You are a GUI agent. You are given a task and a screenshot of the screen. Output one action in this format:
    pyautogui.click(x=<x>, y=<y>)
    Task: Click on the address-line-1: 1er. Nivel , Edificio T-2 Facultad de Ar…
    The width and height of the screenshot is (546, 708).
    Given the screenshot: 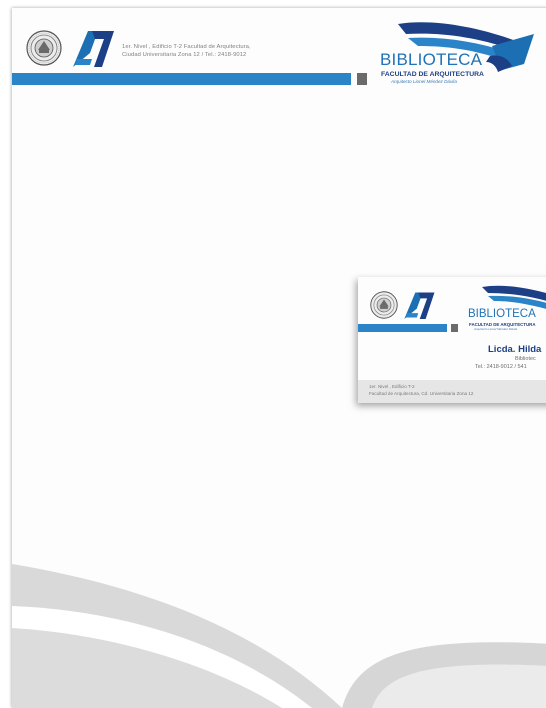 What is the action you would take?
    pyautogui.click(x=186, y=47)
    